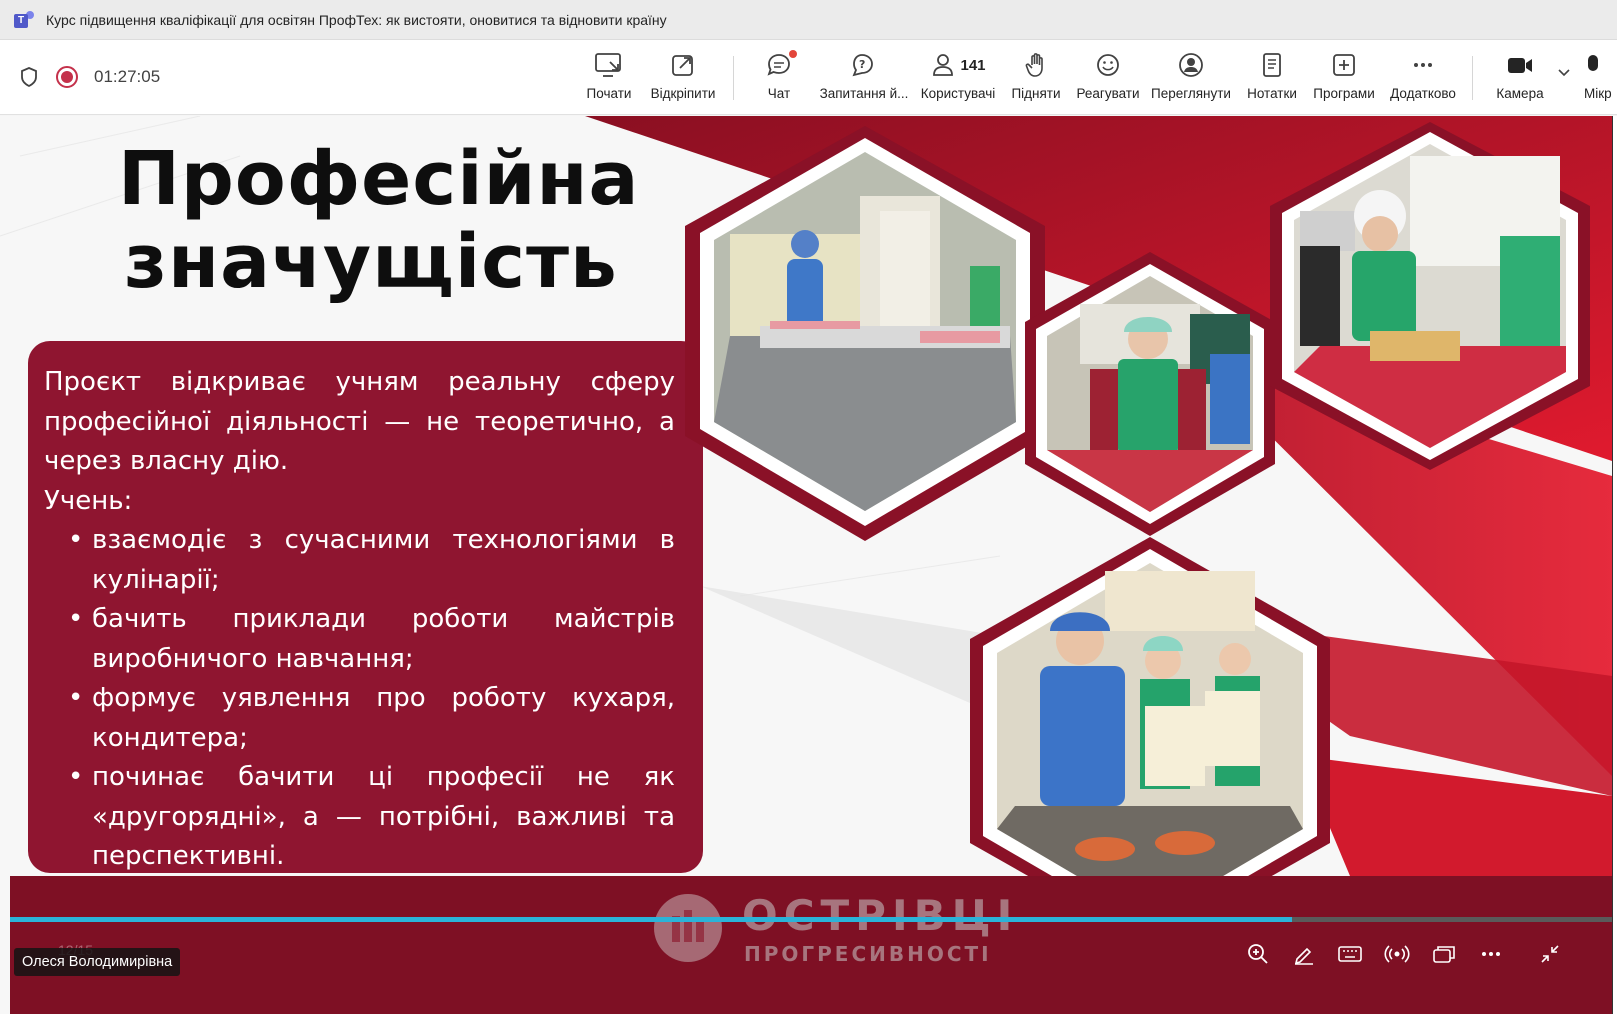  Describe the element at coordinates (1614, 565) in the screenshot. I see `stage-right-edge` at that location.